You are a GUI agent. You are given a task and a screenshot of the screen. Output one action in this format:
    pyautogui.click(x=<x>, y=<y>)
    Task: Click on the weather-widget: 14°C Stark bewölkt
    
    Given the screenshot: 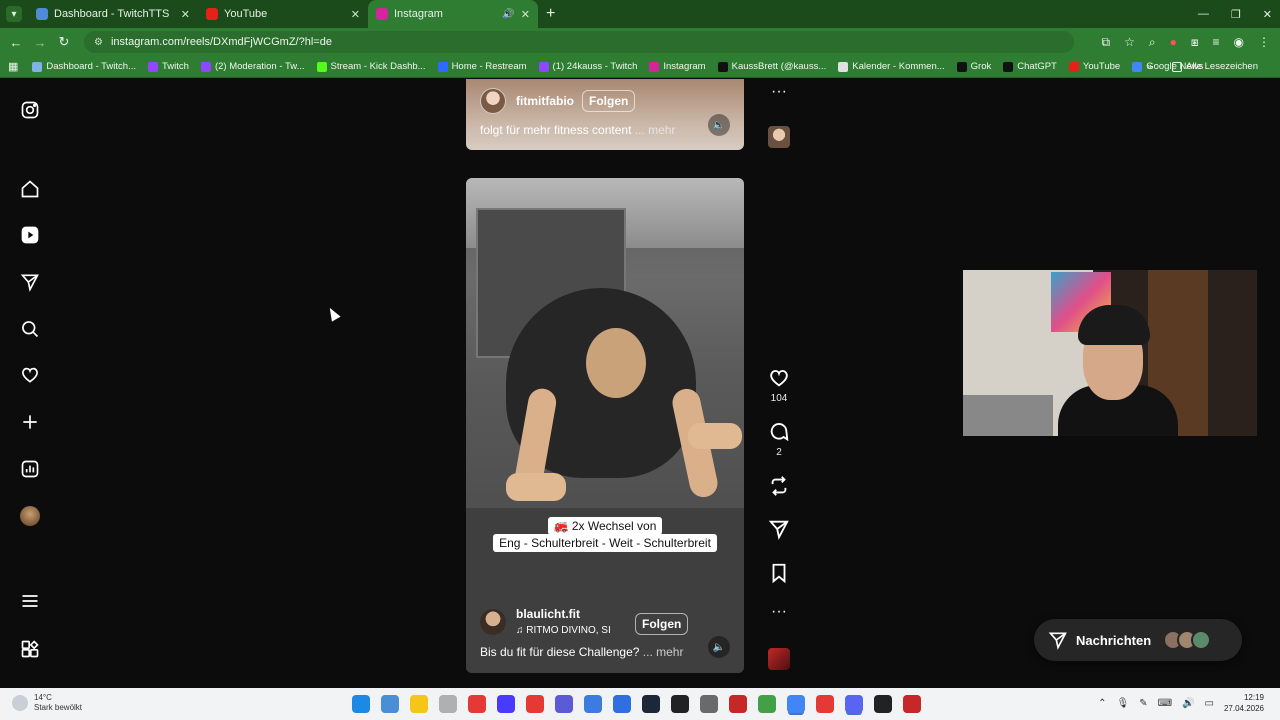 What is the action you would take?
    pyautogui.click(x=47, y=703)
    